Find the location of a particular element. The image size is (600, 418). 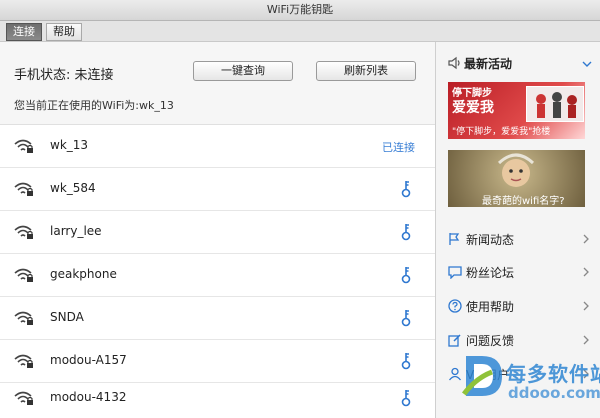

sidebar-item-label: 使用帮助 is located at coordinates (490, 307).